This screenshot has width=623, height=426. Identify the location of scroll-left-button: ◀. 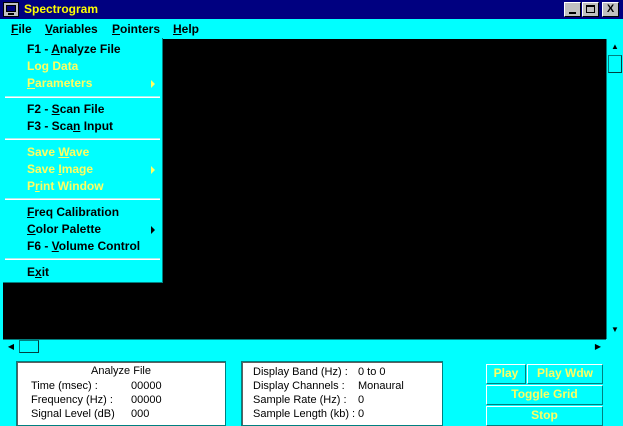
(11, 347).